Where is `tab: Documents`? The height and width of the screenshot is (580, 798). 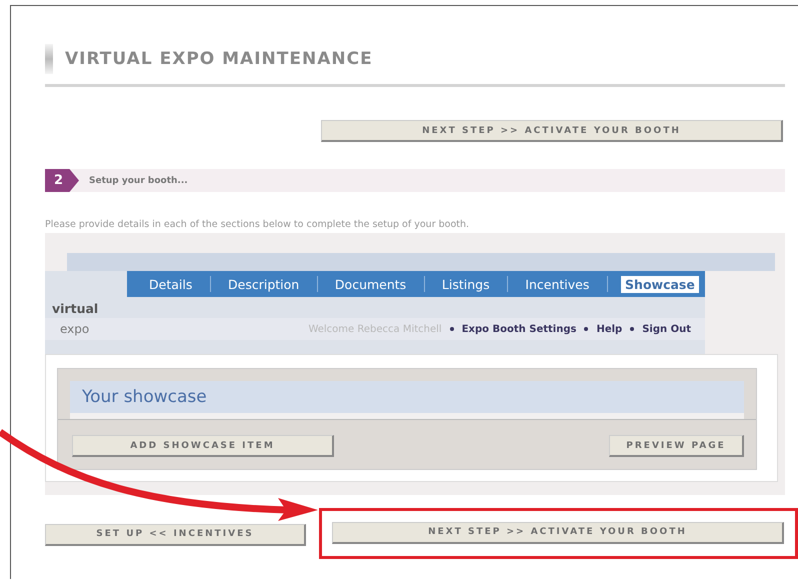 tab: Documents is located at coordinates (370, 284).